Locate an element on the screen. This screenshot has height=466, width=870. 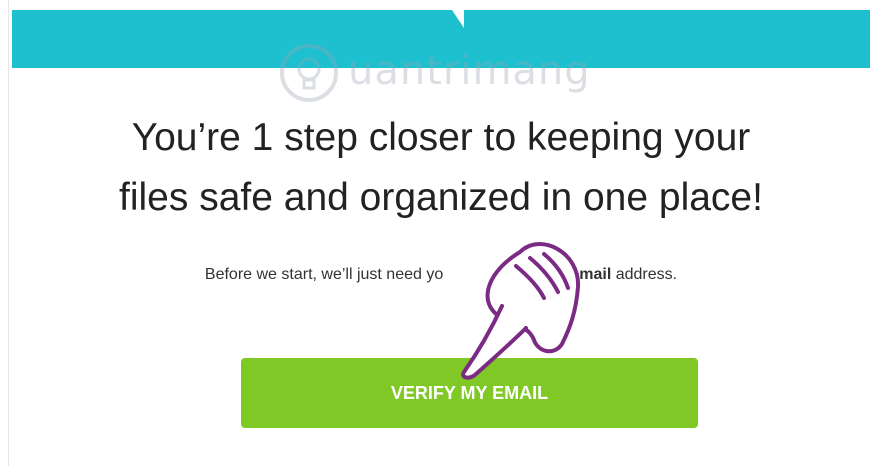
pointing-hand-icon is located at coordinates (521, 311).